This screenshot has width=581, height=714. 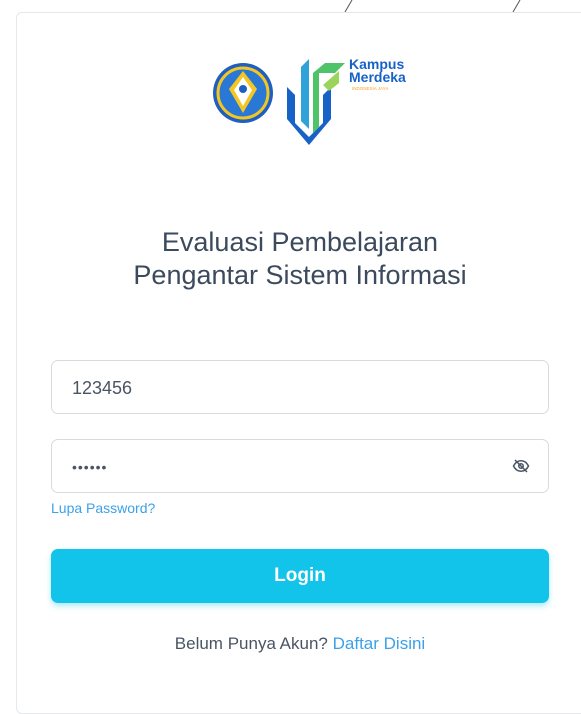 I want to click on logos: Kampus Merdeka INDONESIA JAYA, so click(x=309, y=100).